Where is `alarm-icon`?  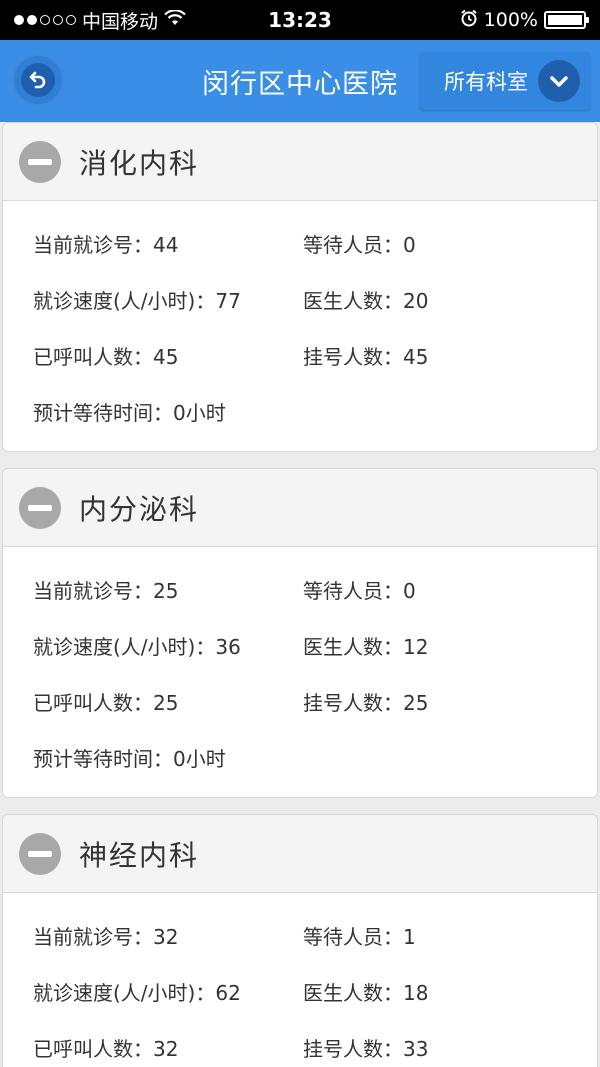
alarm-icon is located at coordinates (469, 20).